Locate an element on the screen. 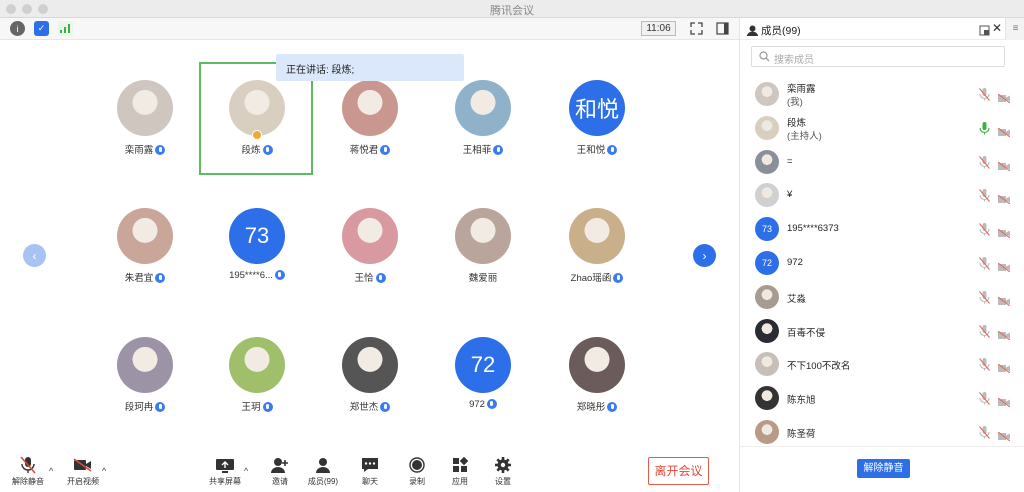  chat-label: 聊天 is located at coordinates (370, 481).